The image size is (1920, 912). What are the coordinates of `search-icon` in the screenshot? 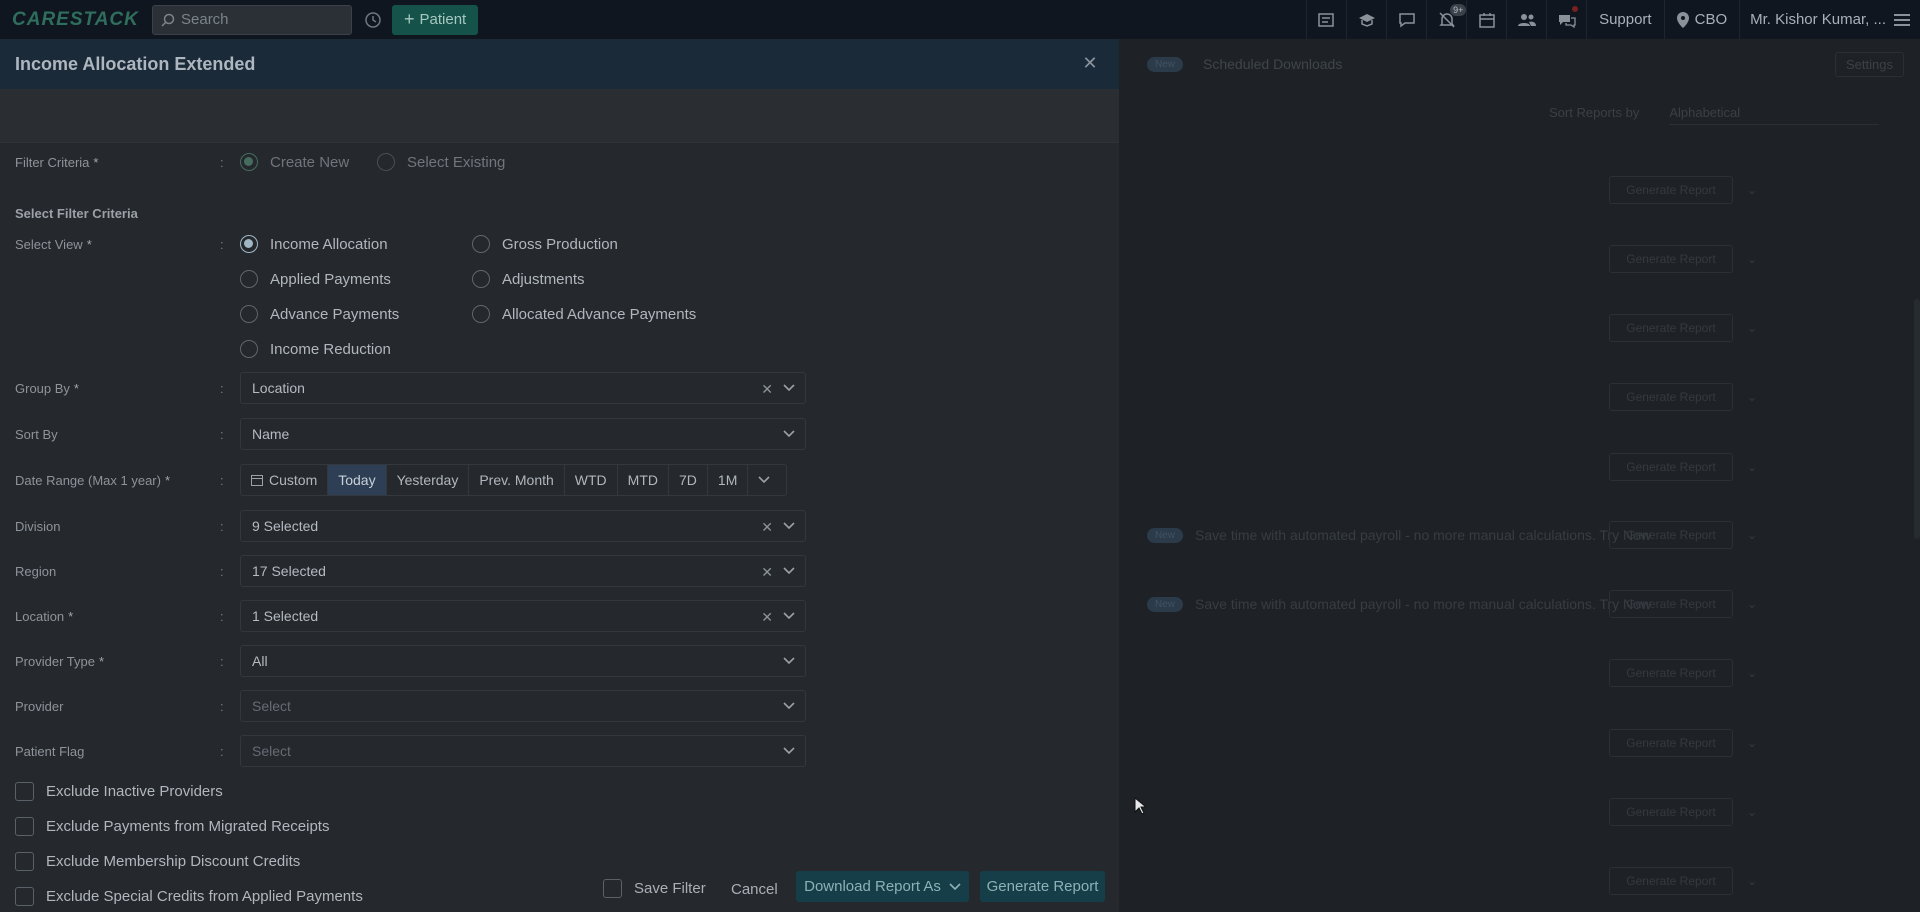 It's located at (168, 20).